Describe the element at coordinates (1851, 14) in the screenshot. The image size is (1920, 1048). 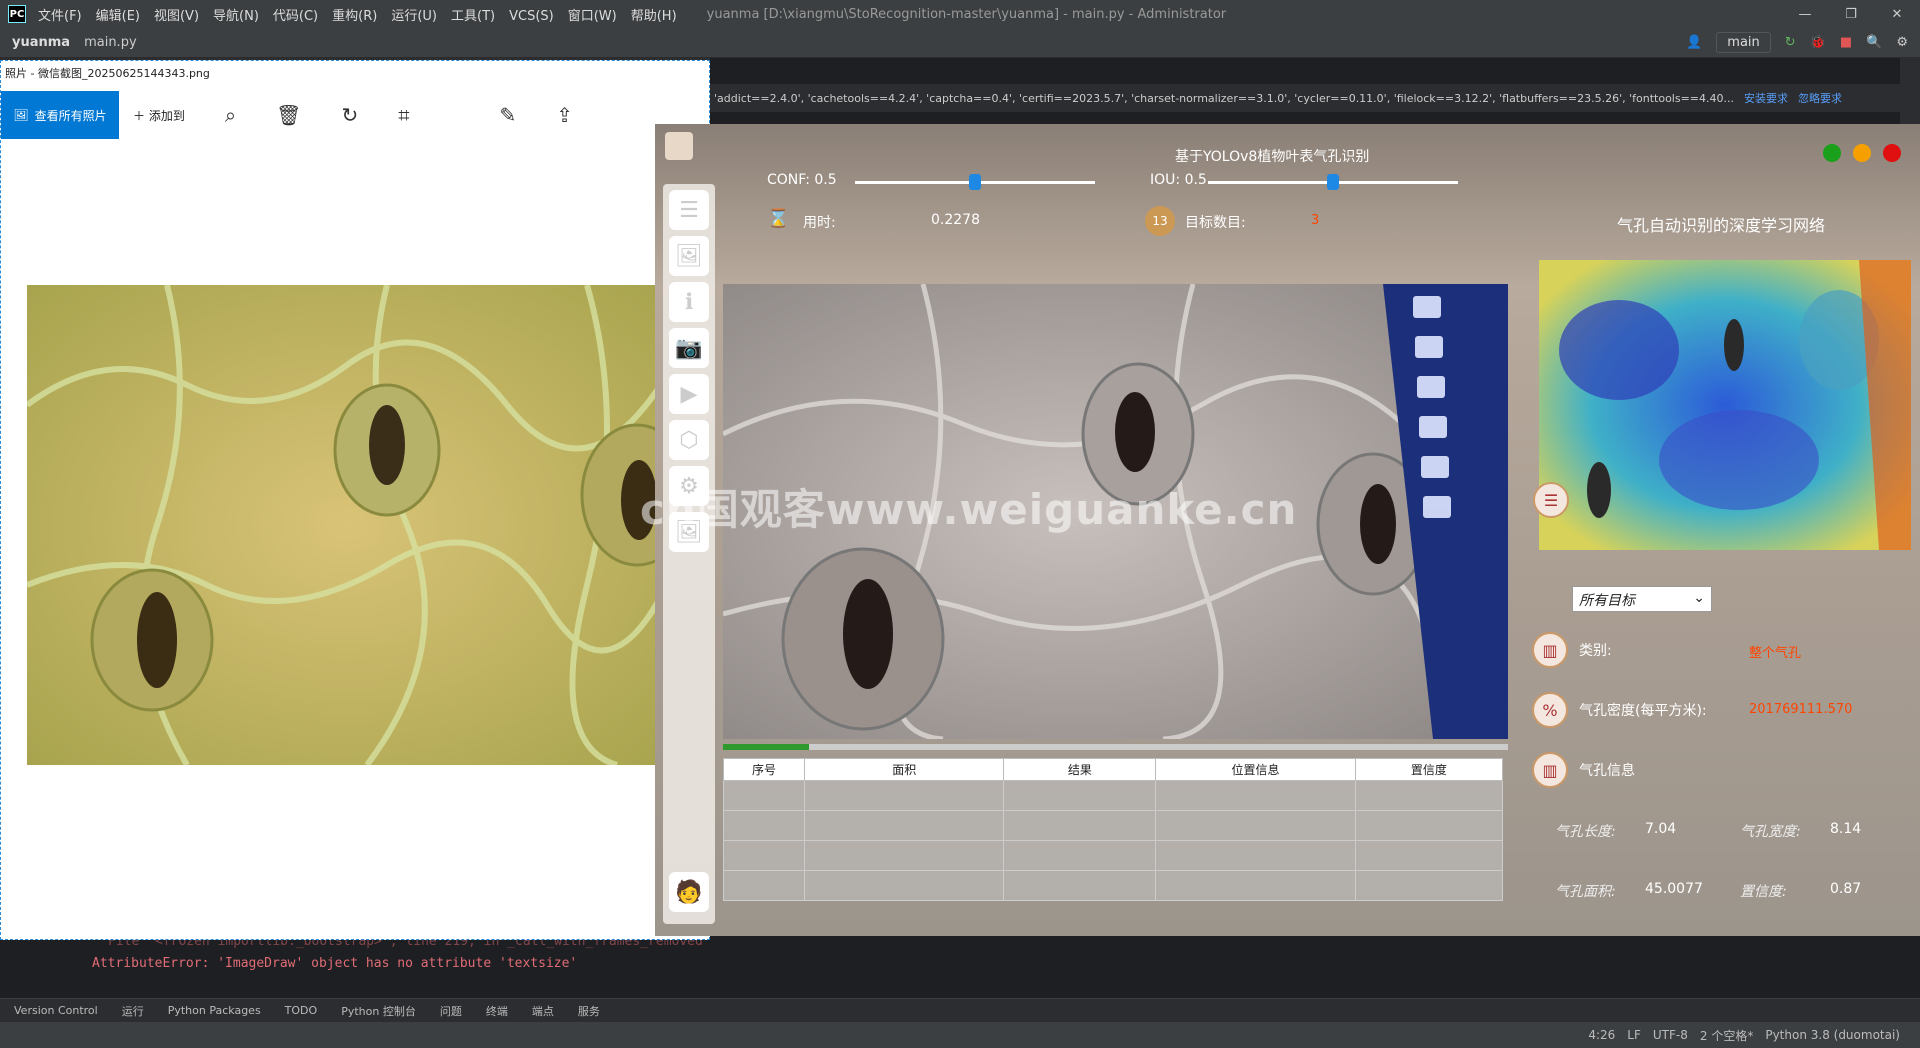
I see `restore-icon: ❐` at that location.